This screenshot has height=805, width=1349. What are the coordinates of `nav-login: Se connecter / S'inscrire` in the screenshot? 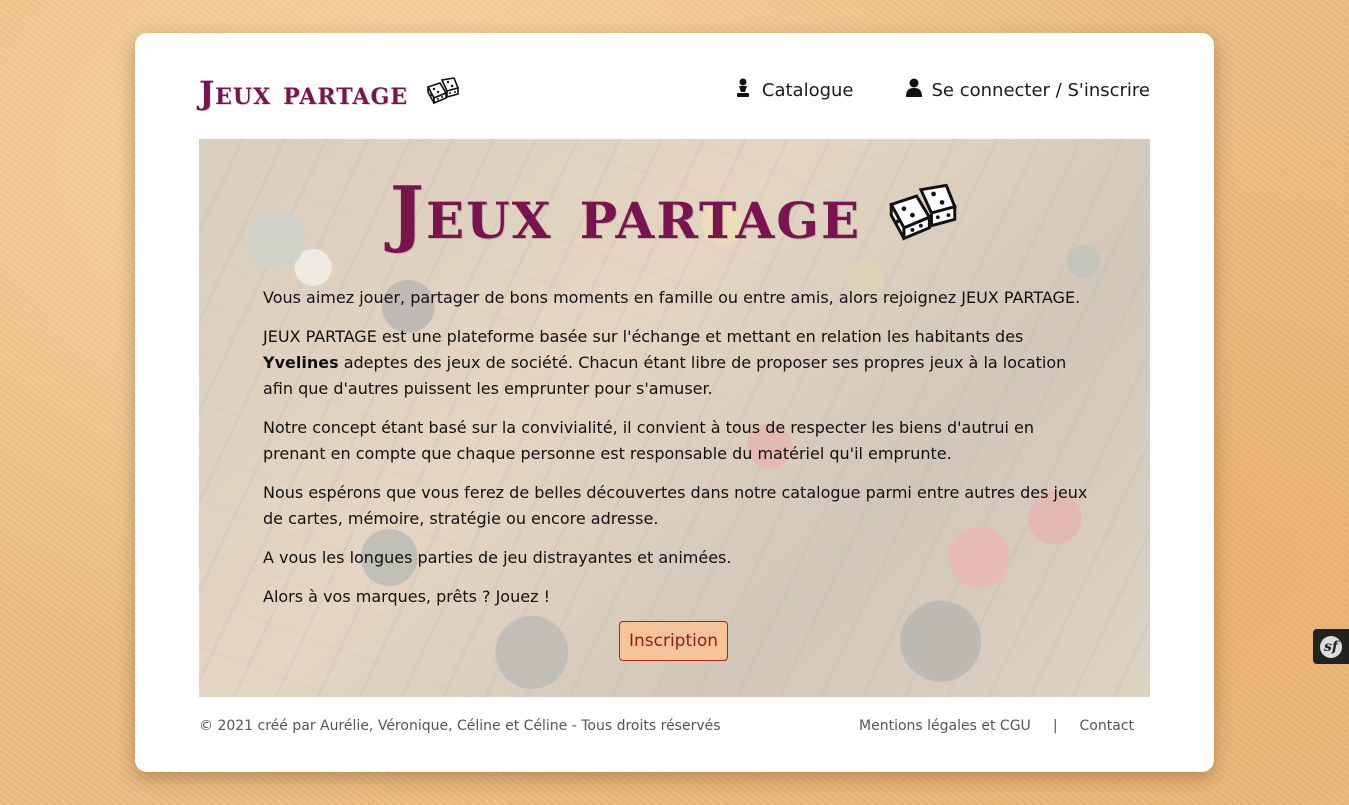 It's located at (1028, 90).